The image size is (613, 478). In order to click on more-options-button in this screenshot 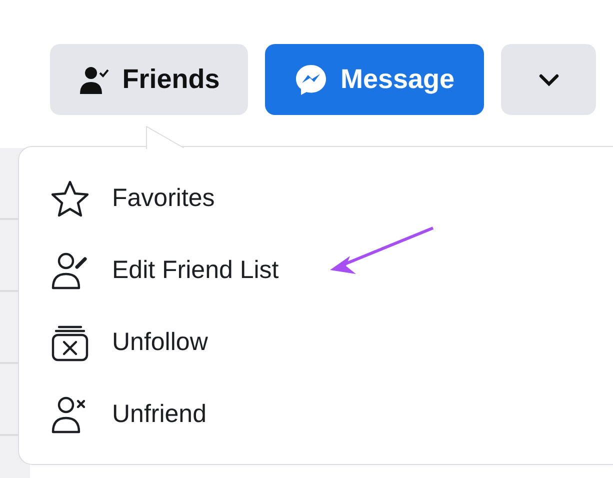, I will do `click(548, 79)`.